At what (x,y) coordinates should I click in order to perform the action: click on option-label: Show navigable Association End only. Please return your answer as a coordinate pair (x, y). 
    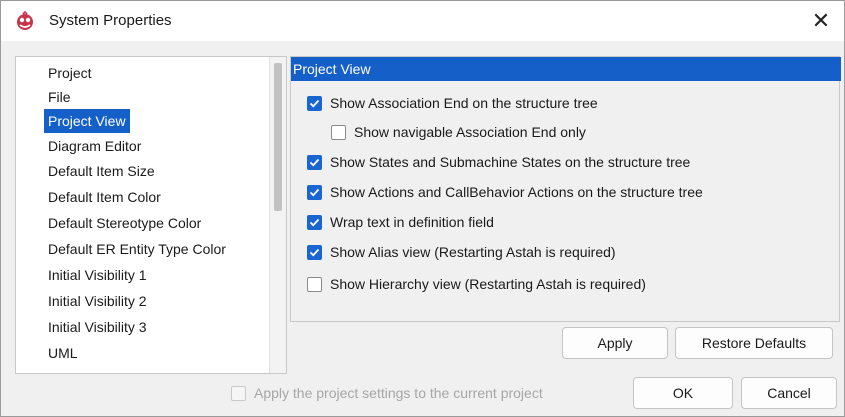
    Looking at the image, I should click on (470, 132).